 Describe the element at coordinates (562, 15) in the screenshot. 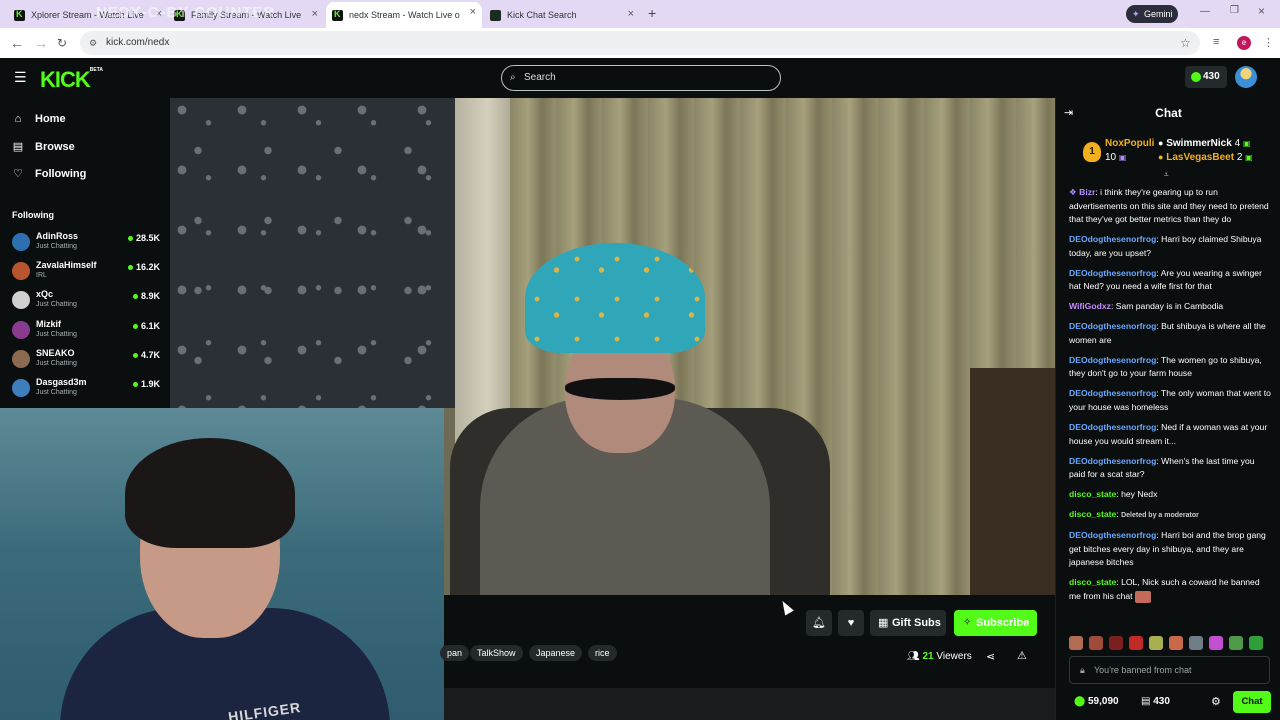

I see `browser-tab: Kick Chat Search ×` at that location.